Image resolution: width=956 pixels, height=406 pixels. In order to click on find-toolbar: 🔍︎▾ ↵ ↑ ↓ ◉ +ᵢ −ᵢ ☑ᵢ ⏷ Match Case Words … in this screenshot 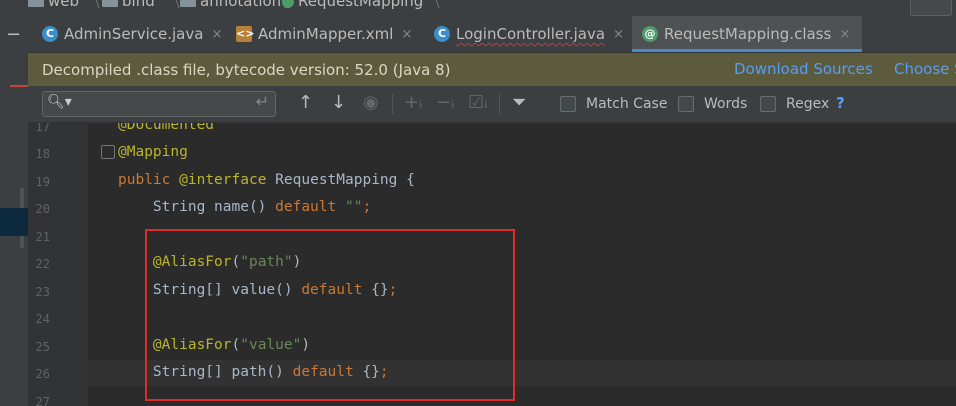, I will do `click(492, 104)`.